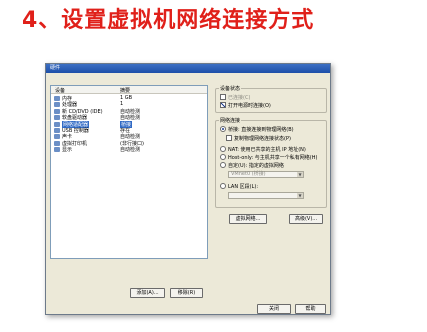 Image resolution: width=427 pixels, height=332 pixels. I want to click on device-list-header: 设备 摘要, so click(129, 90).